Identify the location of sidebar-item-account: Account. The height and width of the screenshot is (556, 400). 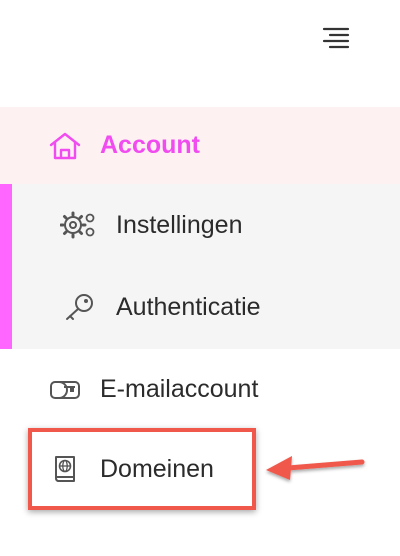
(200, 145).